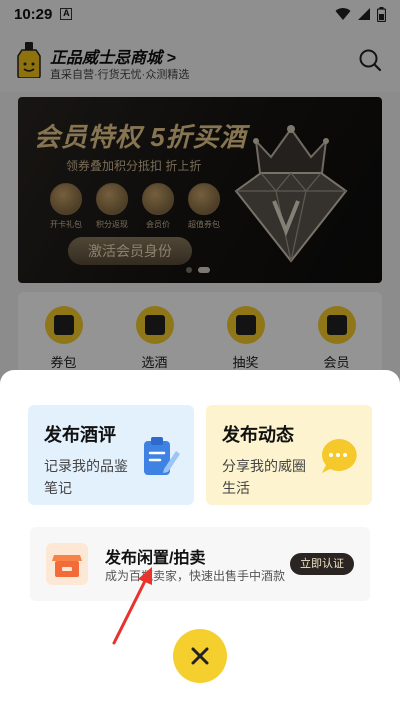 The image size is (400, 711). I want to click on publish-review-card: 发布酒评 记录我的品鉴笔记, so click(111, 455).